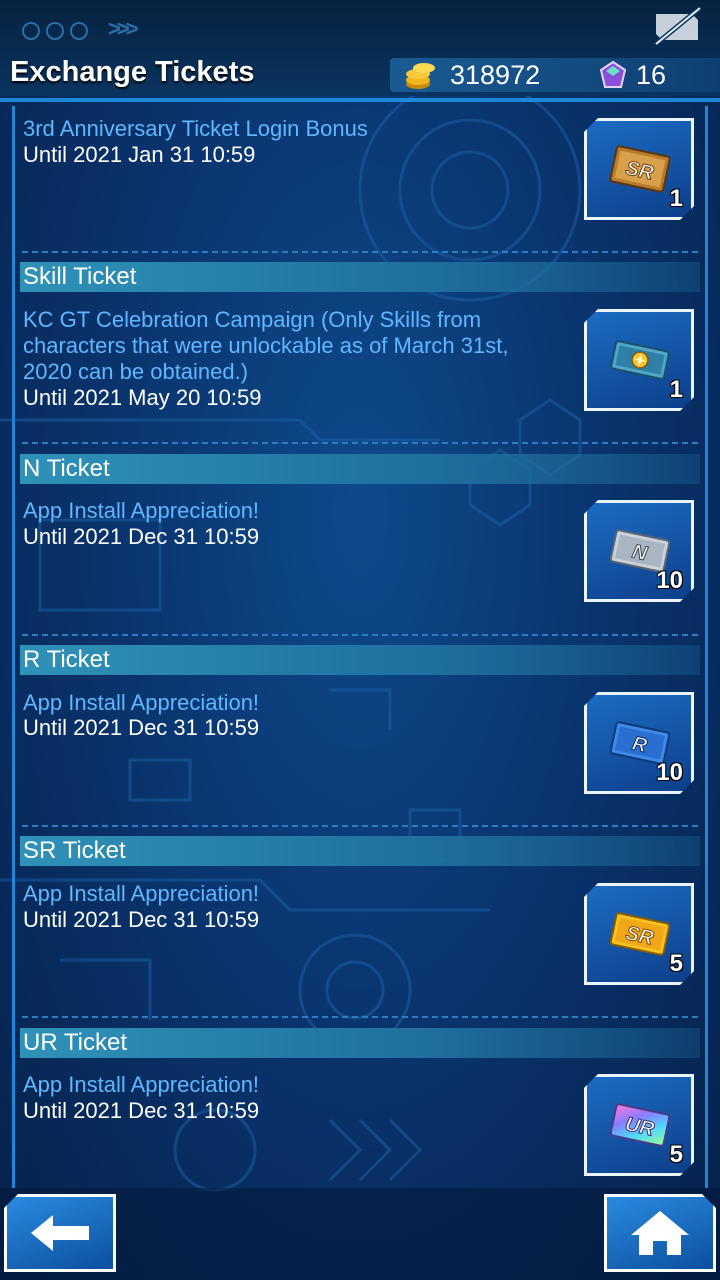 The height and width of the screenshot is (1280, 720). I want to click on section-header: SR Ticket, so click(360, 851).